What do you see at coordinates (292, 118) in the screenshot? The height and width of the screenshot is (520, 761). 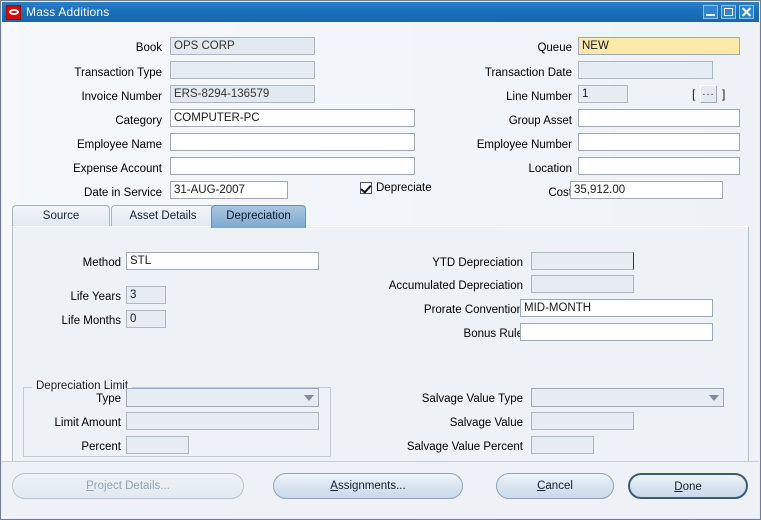 I see `category-field: COMPUTER-PC` at bounding box center [292, 118].